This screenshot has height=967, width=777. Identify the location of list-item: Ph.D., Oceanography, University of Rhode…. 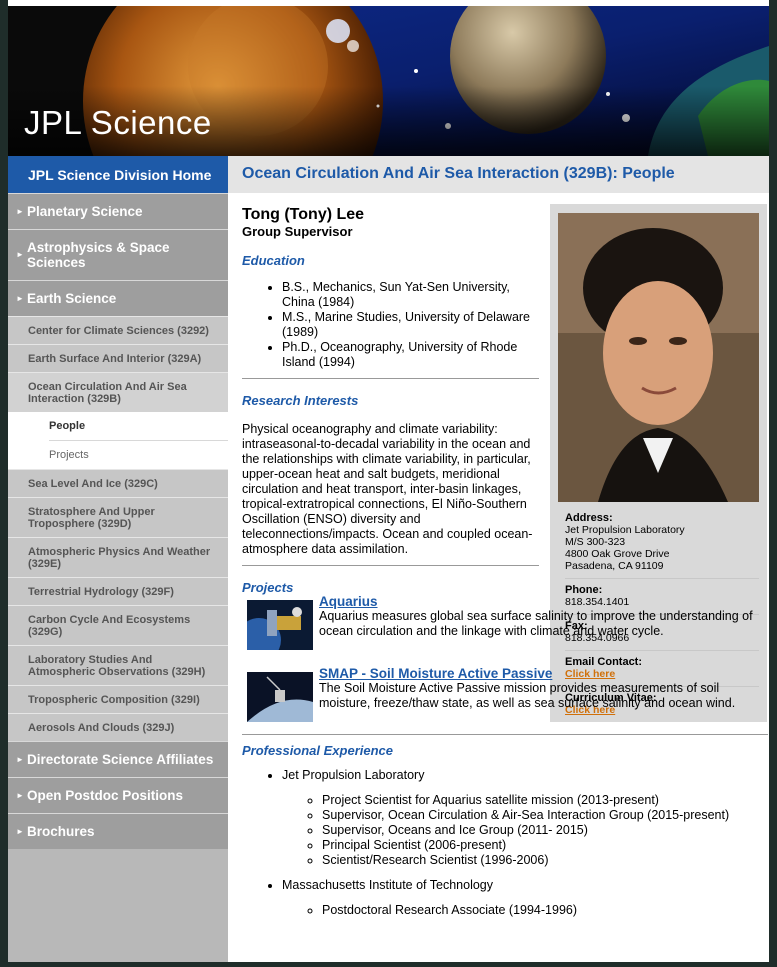
(410, 355).